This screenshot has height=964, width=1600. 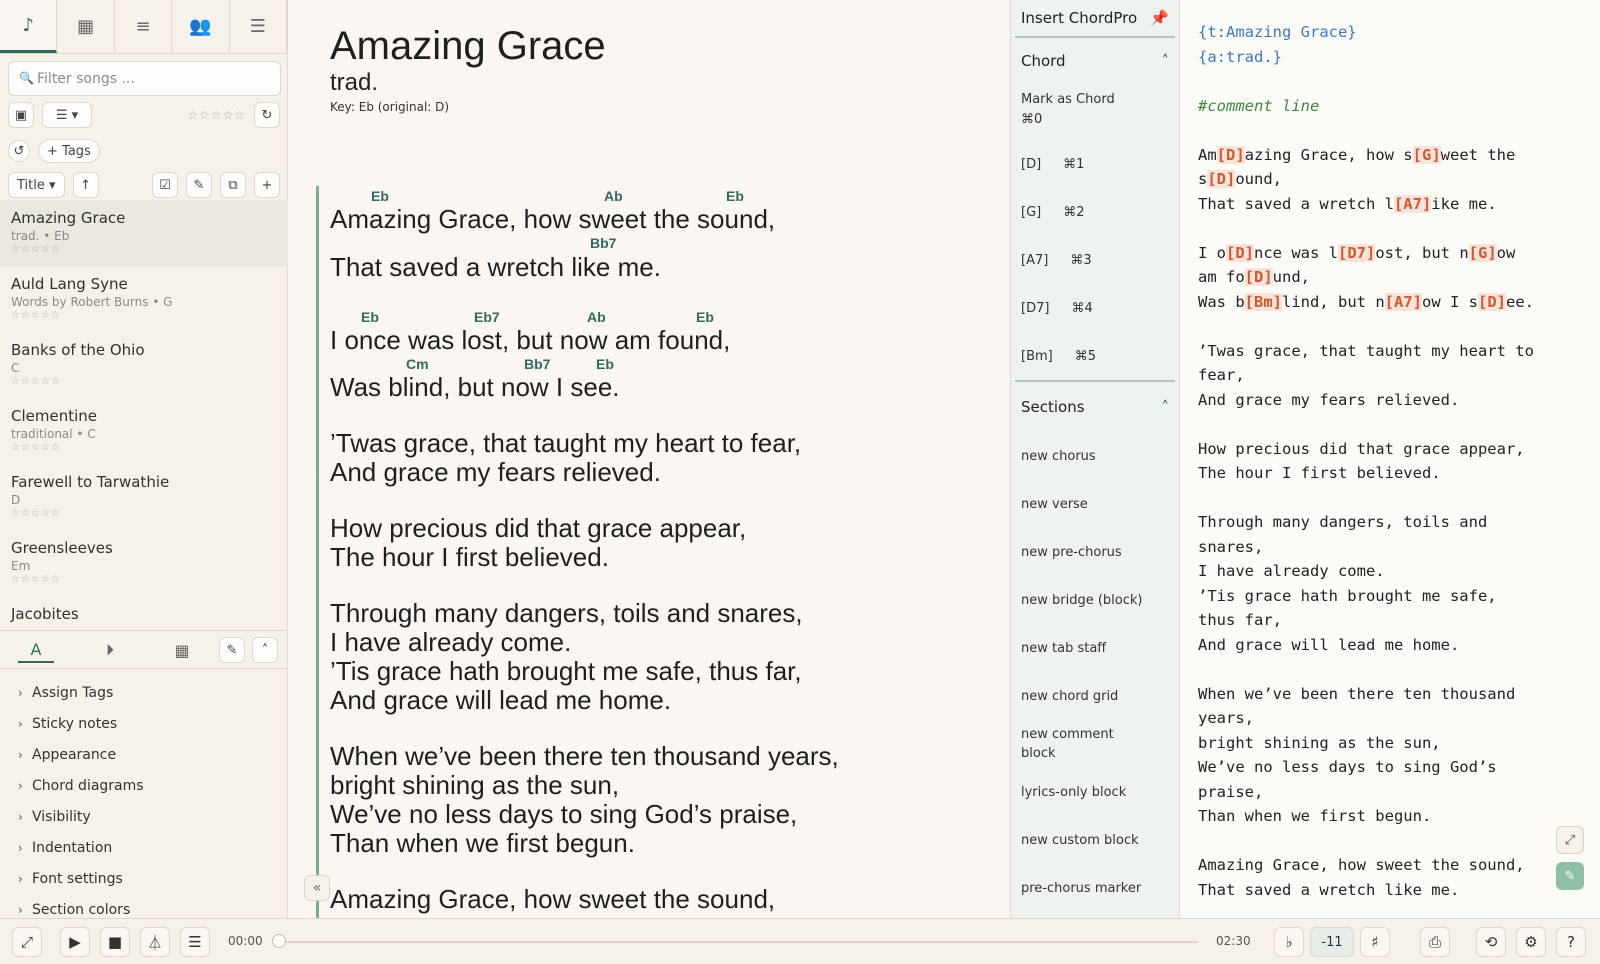 What do you see at coordinates (144, 878) in the screenshot?
I see `accordion-font-settings: › Font settings` at bounding box center [144, 878].